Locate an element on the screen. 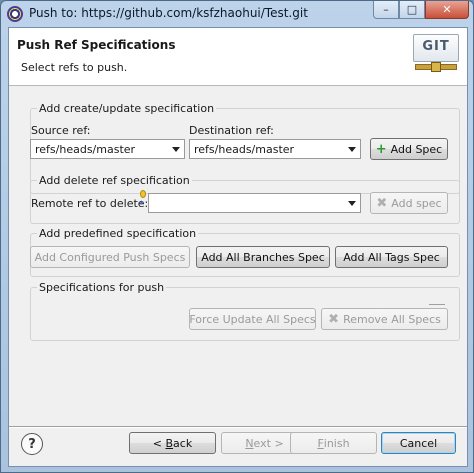 This screenshot has height=473, width=474. predefined-group-title: Add predefined specification is located at coordinates (118, 233).